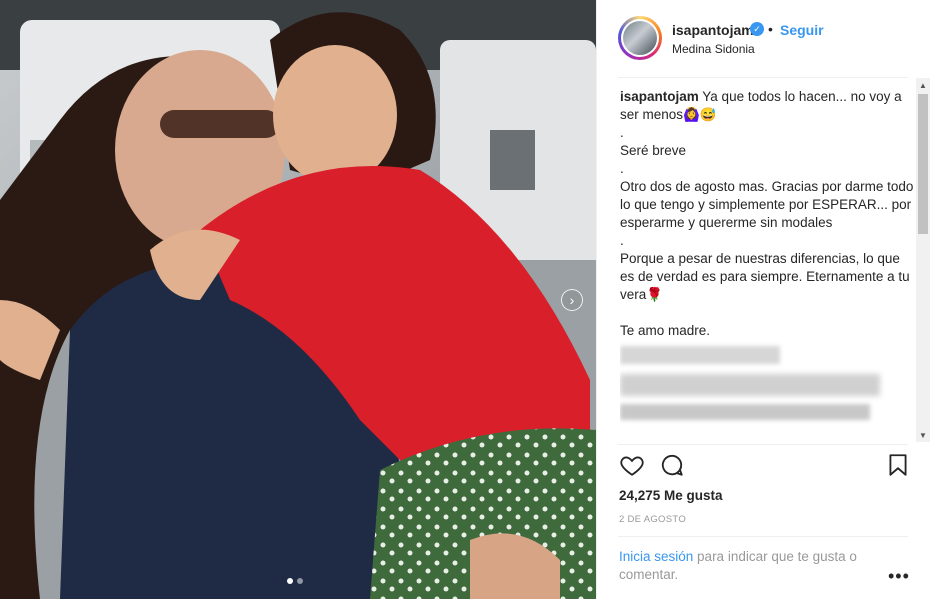 The image size is (930, 599). I want to click on action-bar, so click(765, 466).